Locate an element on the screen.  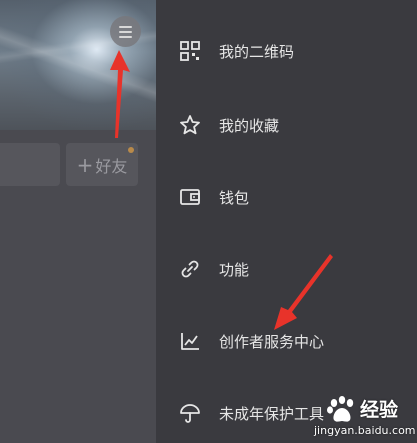
profile-action-row: + 好友 is located at coordinates (78, 164).